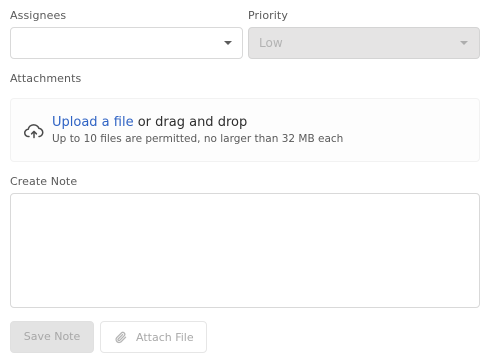  Describe the element at coordinates (46, 78) in the screenshot. I see `attachments-label: Attachments` at that location.